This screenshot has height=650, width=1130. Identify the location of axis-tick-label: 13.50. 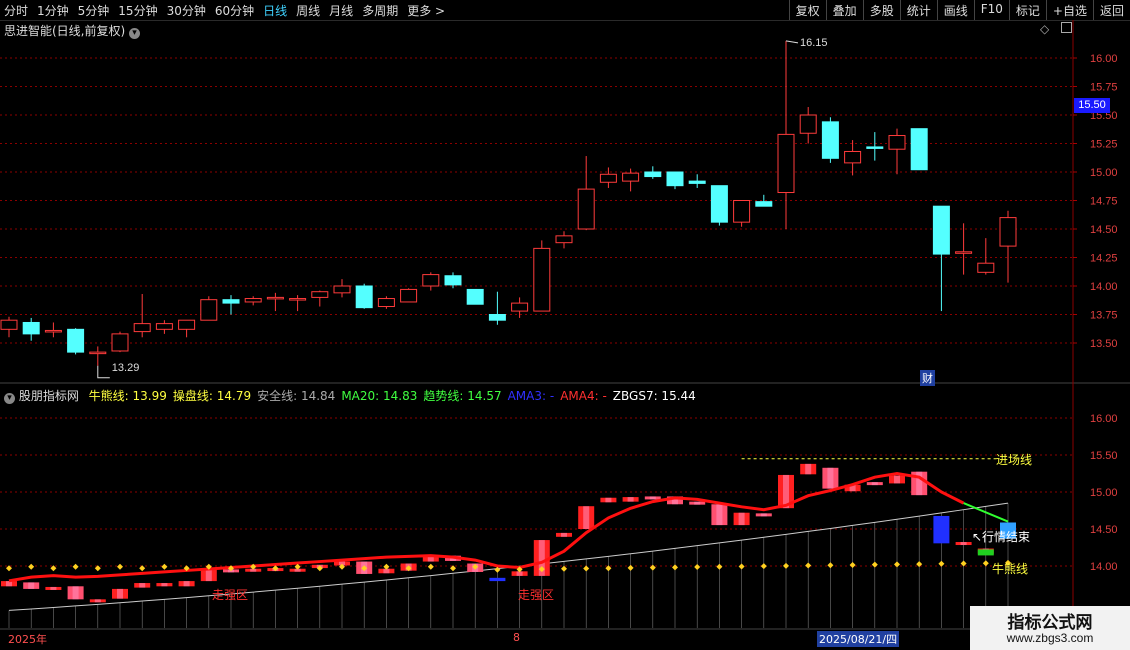
(1104, 344).